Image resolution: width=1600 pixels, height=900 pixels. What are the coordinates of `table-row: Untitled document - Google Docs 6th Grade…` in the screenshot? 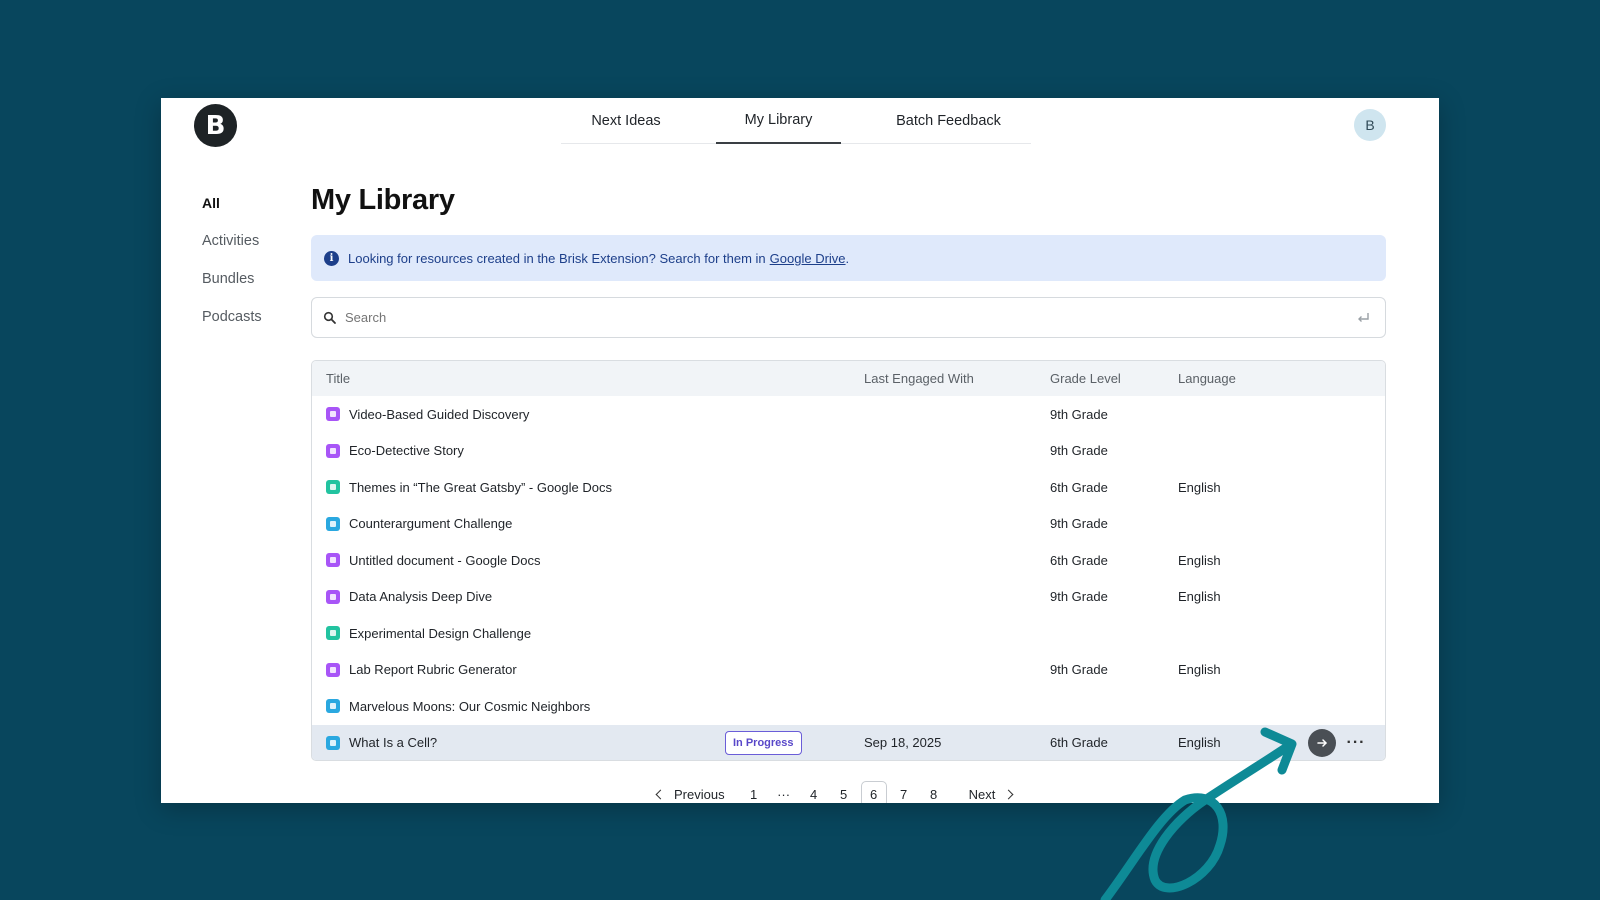 It's located at (848, 560).